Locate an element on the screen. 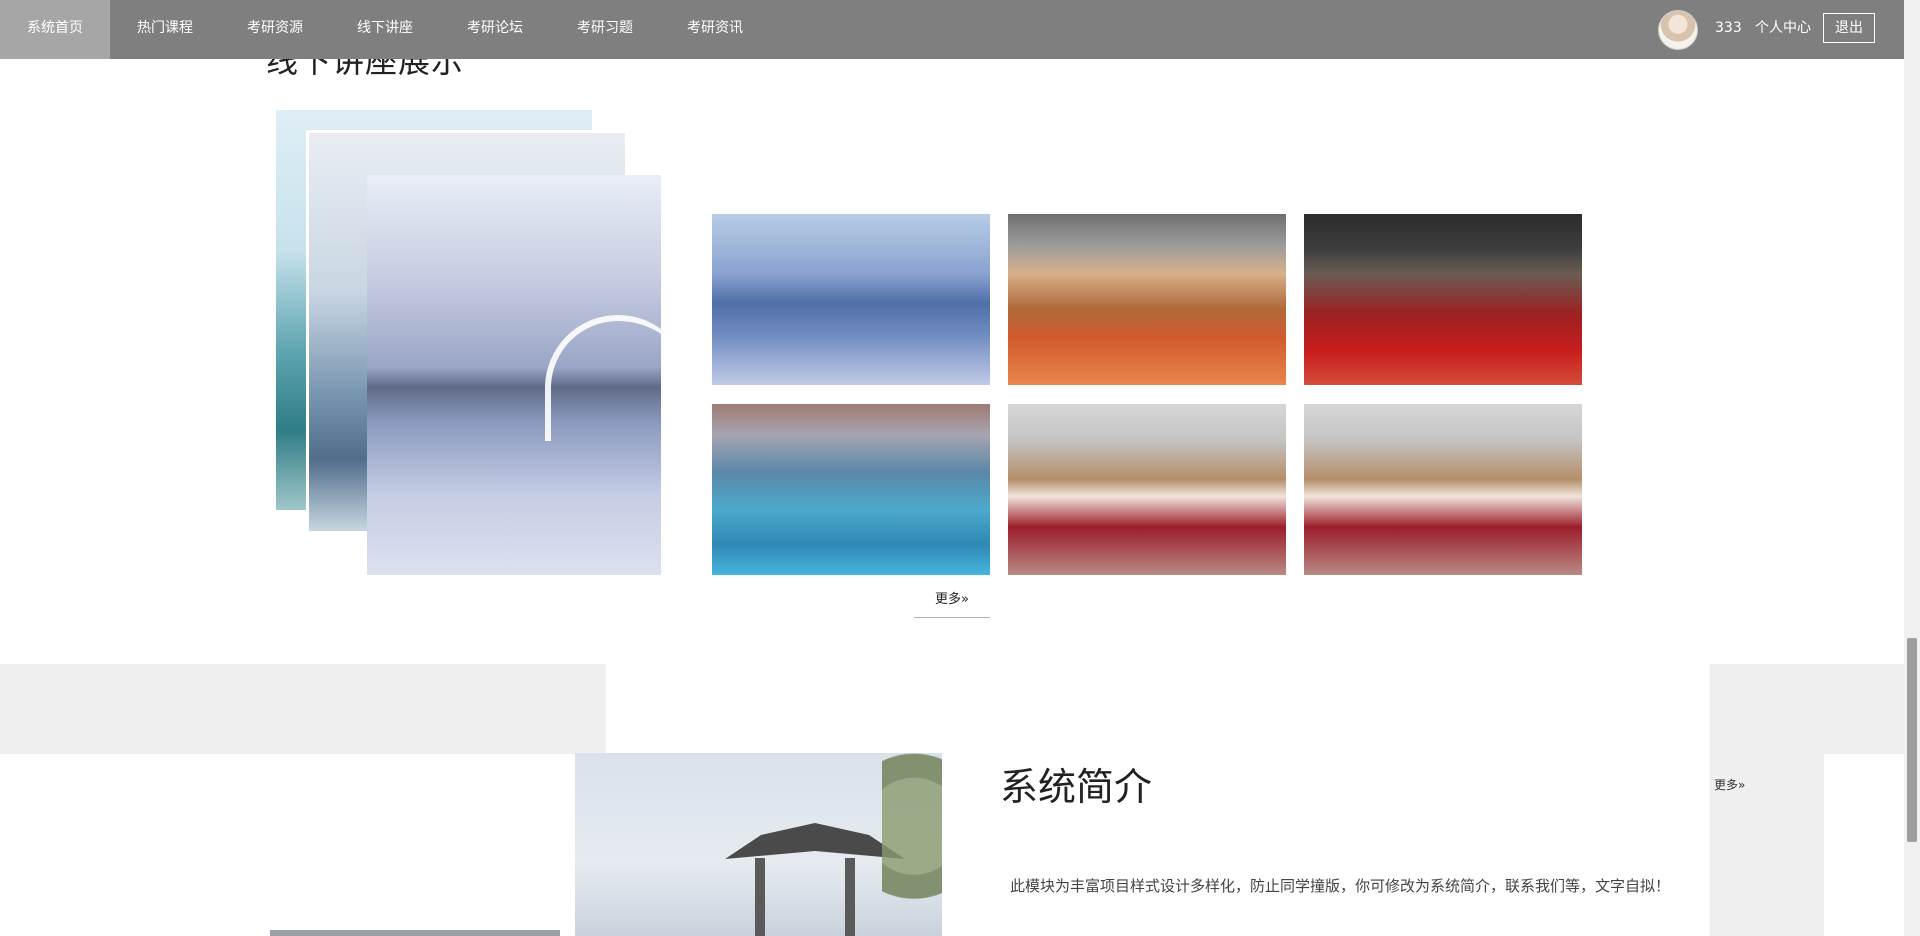  nav-item-lectures: 线下讲座 is located at coordinates (385, 29).